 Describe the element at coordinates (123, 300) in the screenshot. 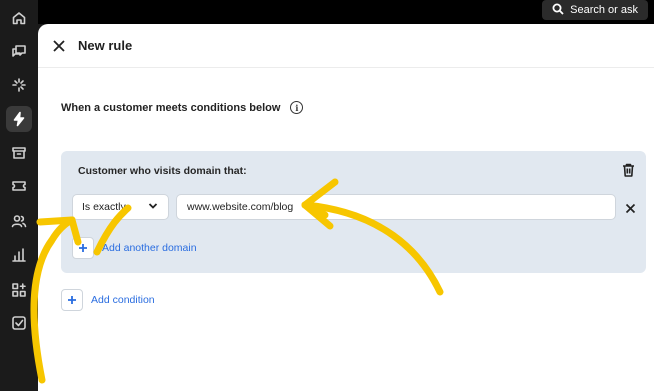

I see `add-condition-label: Add condition` at that location.